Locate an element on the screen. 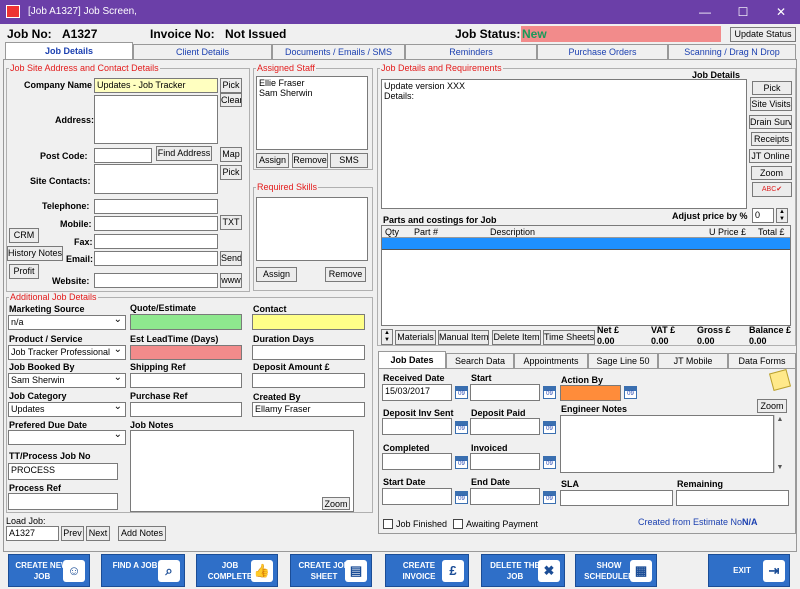 This screenshot has width=800, height=589. received-input: 15/03/2017 is located at coordinates (417, 392).